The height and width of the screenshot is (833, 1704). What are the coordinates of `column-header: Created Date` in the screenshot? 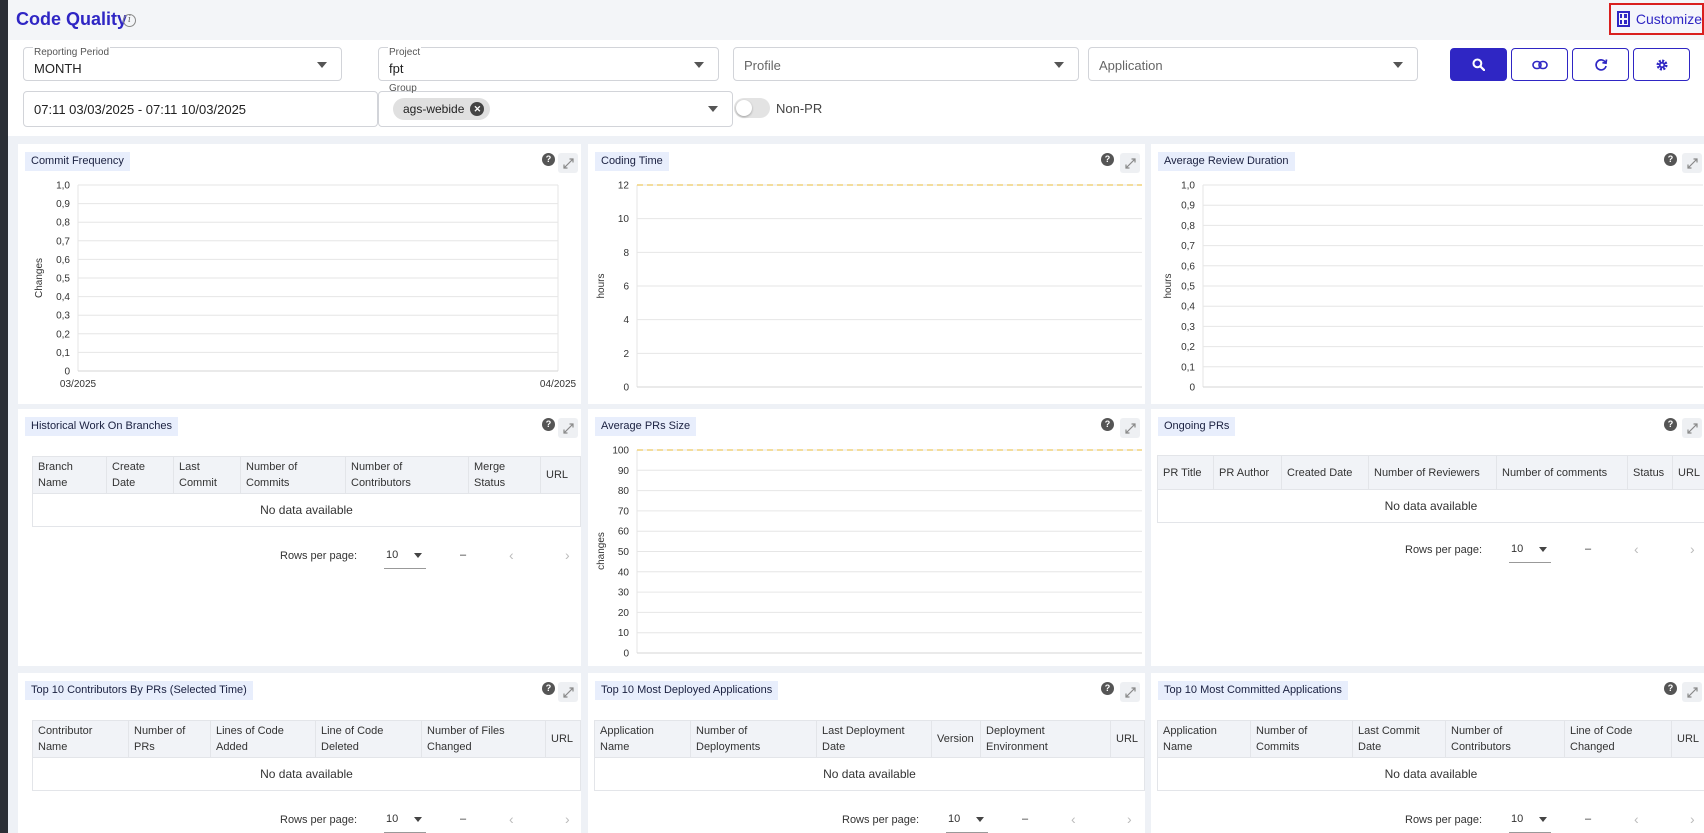 It's located at (1325, 472).